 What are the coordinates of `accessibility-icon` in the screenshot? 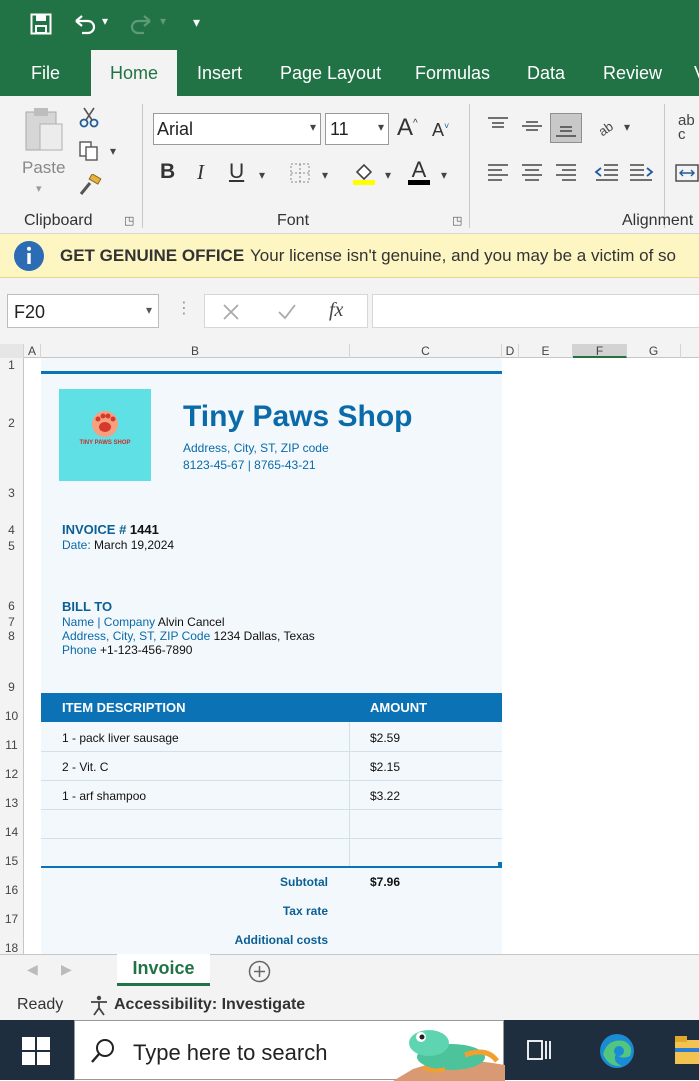 It's located at (99, 1005).